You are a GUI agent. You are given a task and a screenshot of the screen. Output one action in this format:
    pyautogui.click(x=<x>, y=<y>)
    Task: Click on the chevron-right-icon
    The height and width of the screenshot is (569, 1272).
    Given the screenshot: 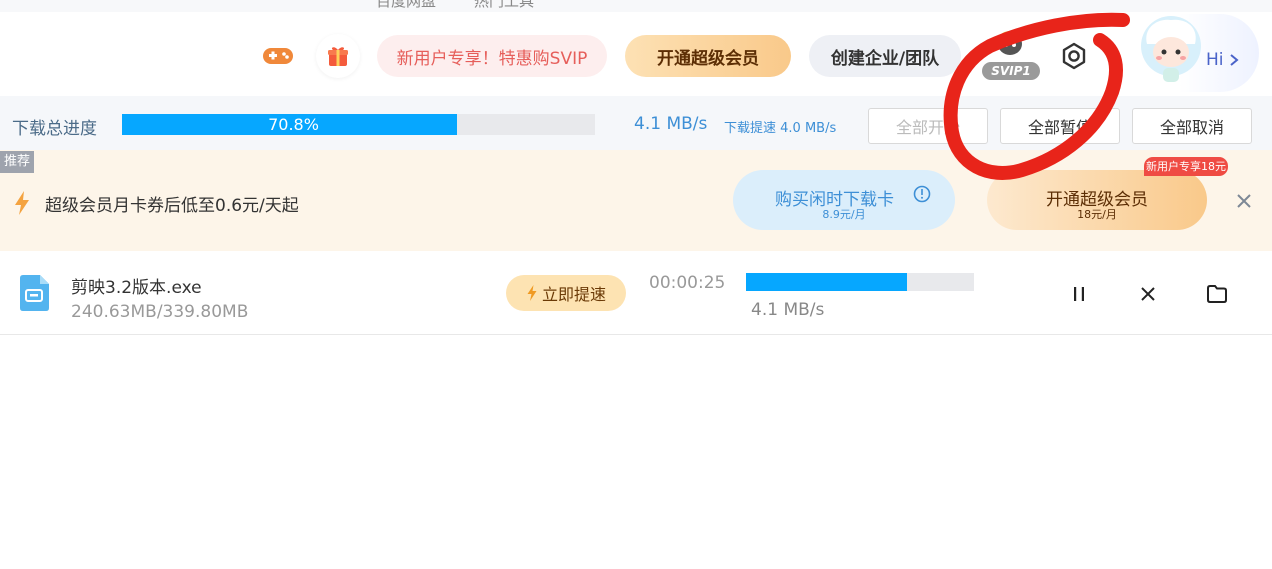 What is the action you would take?
    pyautogui.click(x=1234, y=60)
    